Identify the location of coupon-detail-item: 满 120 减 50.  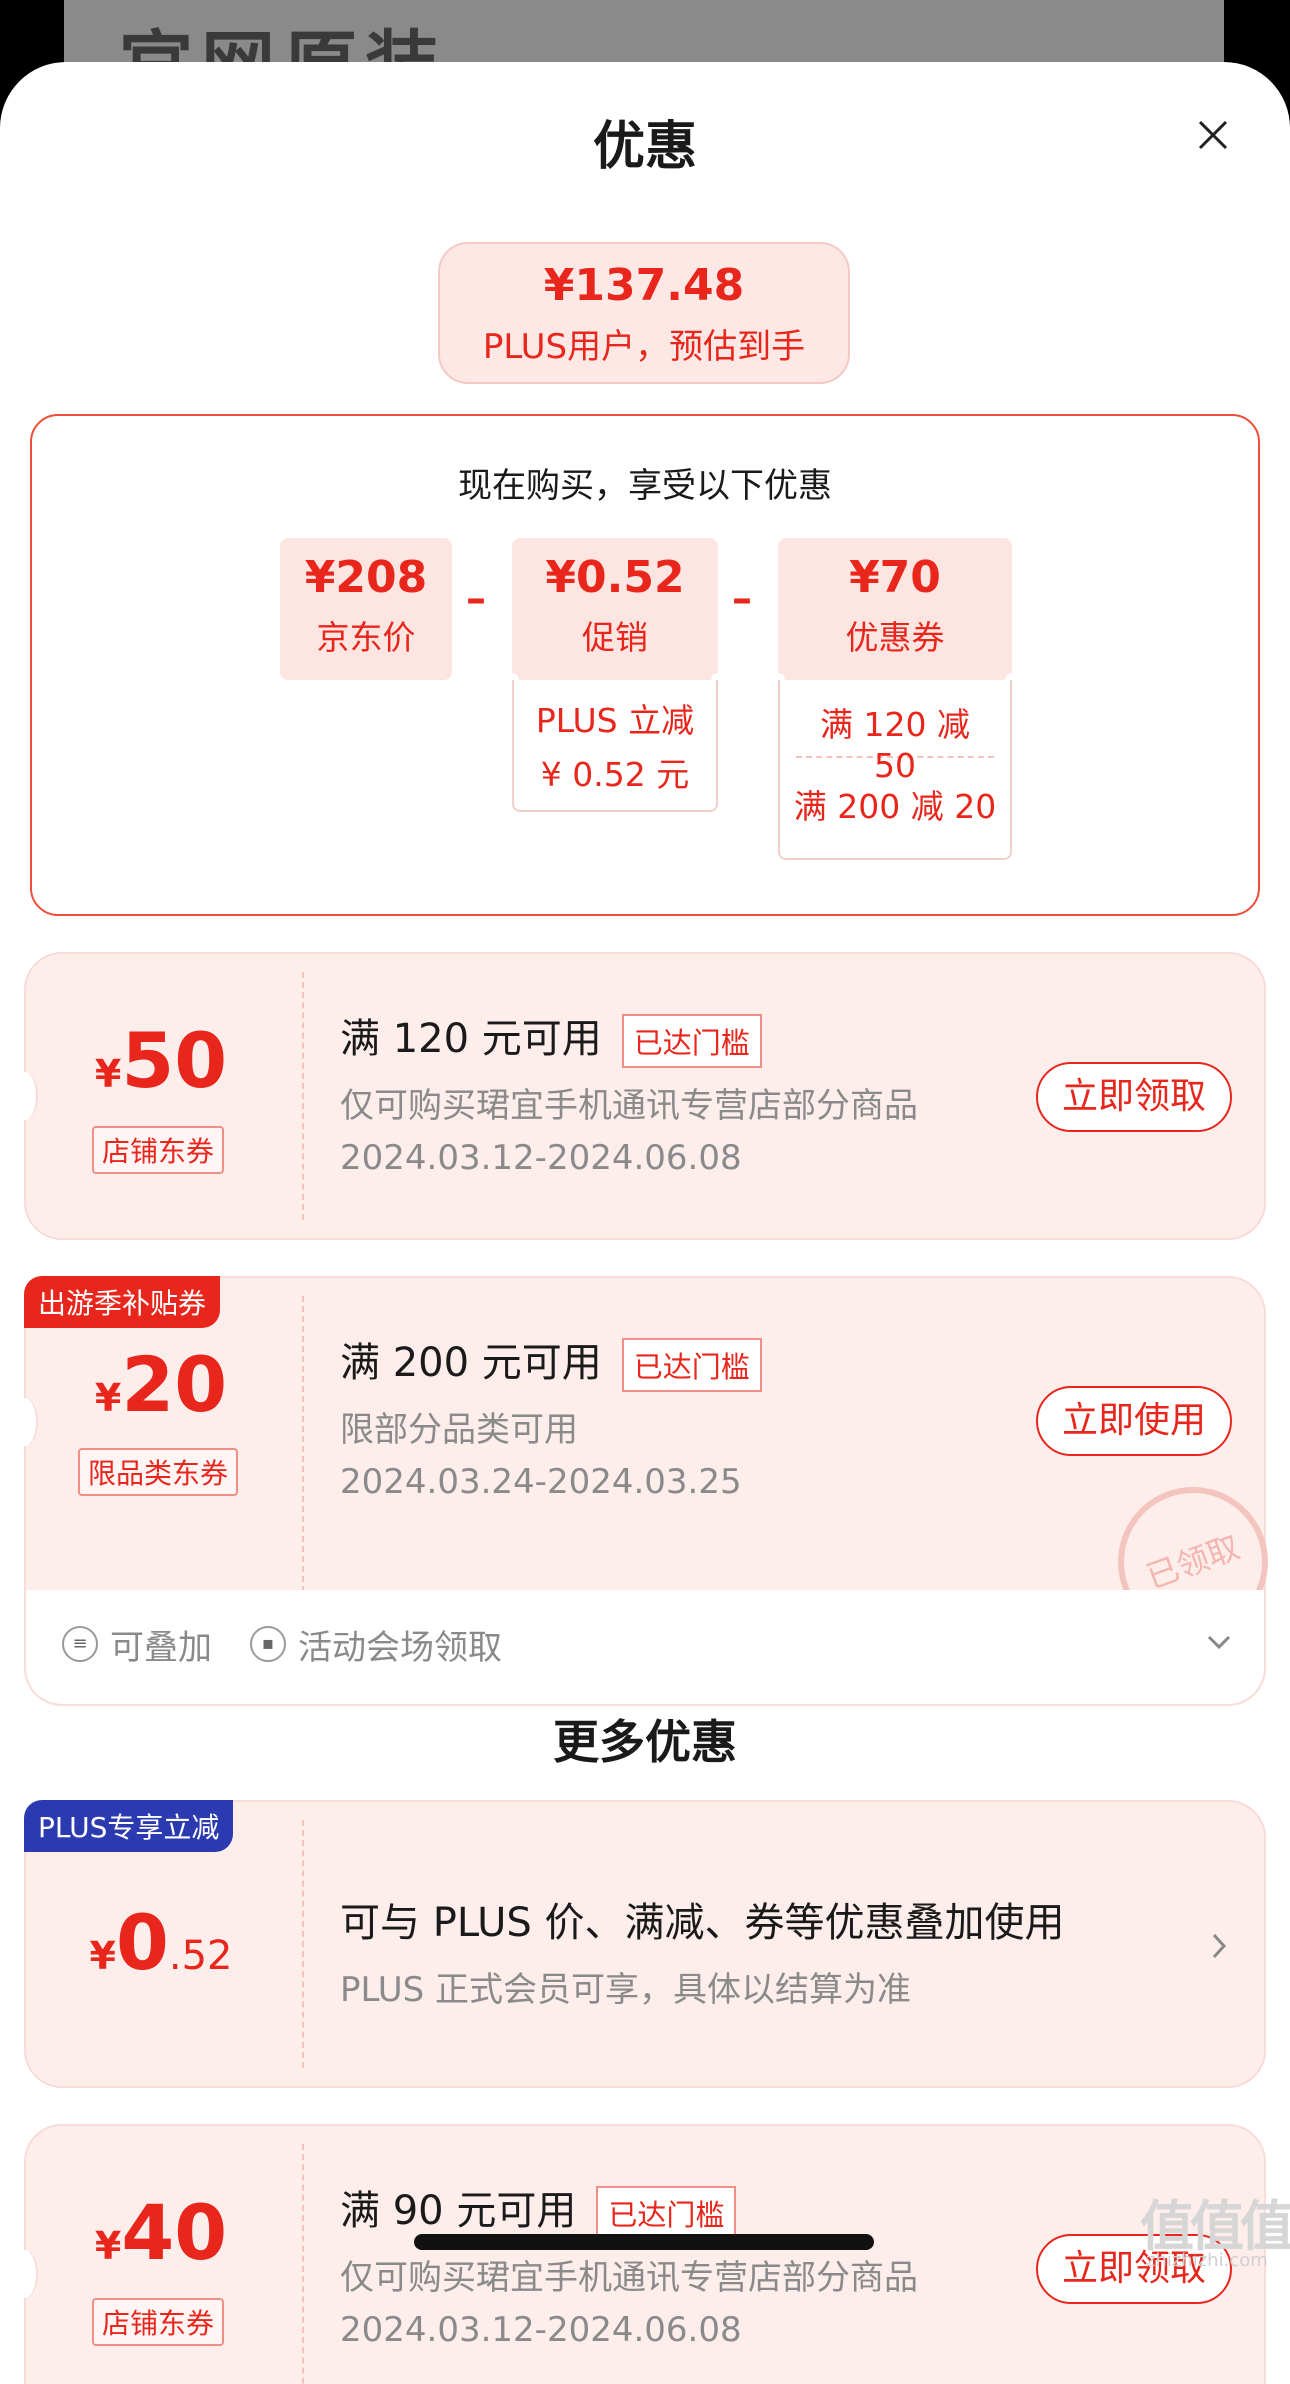
(895, 732).